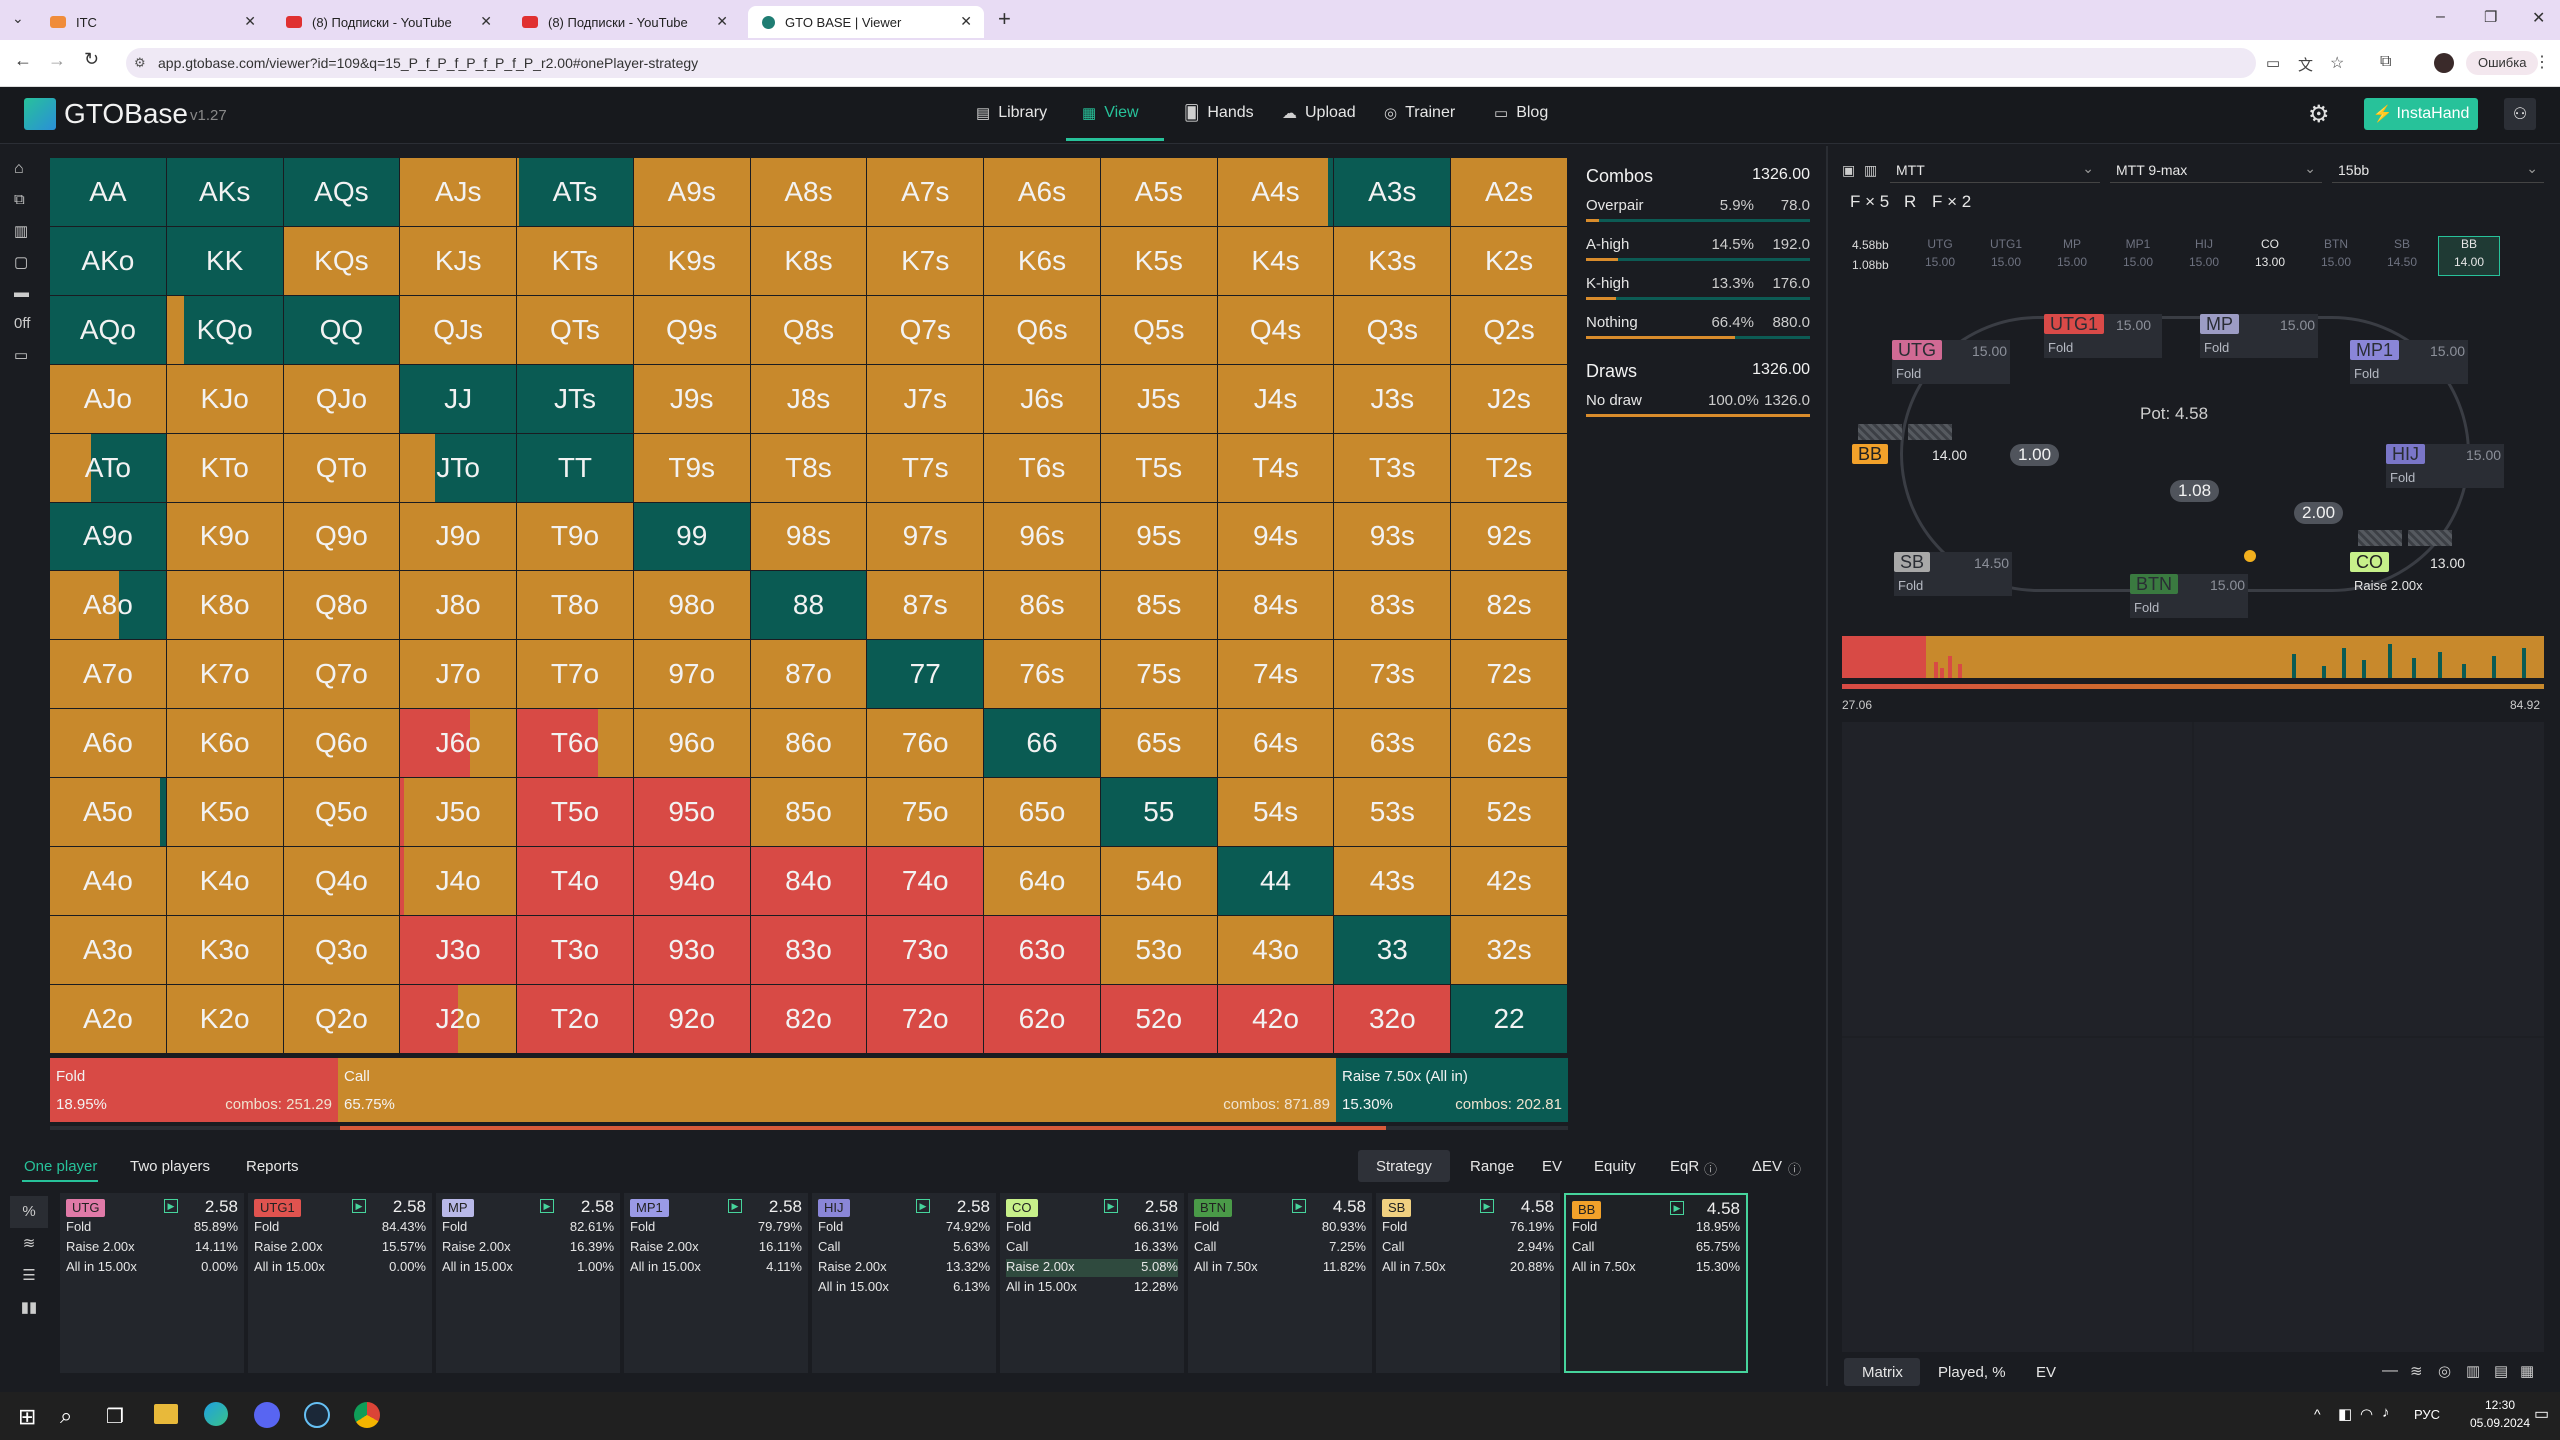  What do you see at coordinates (317, 1415) in the screenshot?
I see `steam-icon` at bounding box center [317, 1415].